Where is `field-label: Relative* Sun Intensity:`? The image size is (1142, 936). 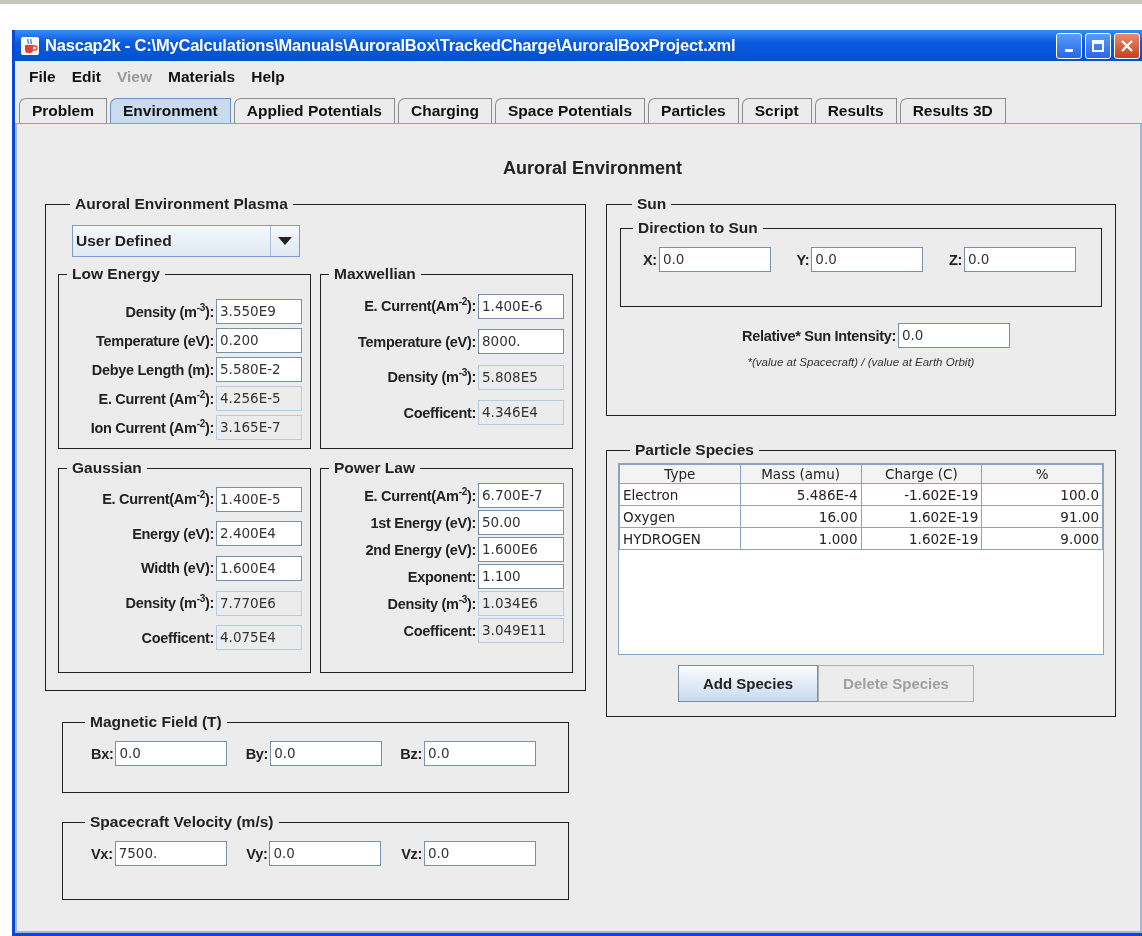 field-label: Relative* Sun Intensity: is located at coordinates (819, 335).